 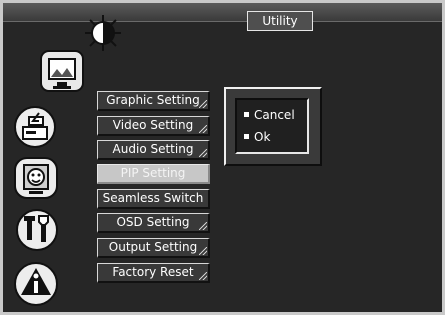 What do you see at coordinates (103, 33) in the screenshot?
I see `brightness-contrast-icon` at bounding box center [103, 33].